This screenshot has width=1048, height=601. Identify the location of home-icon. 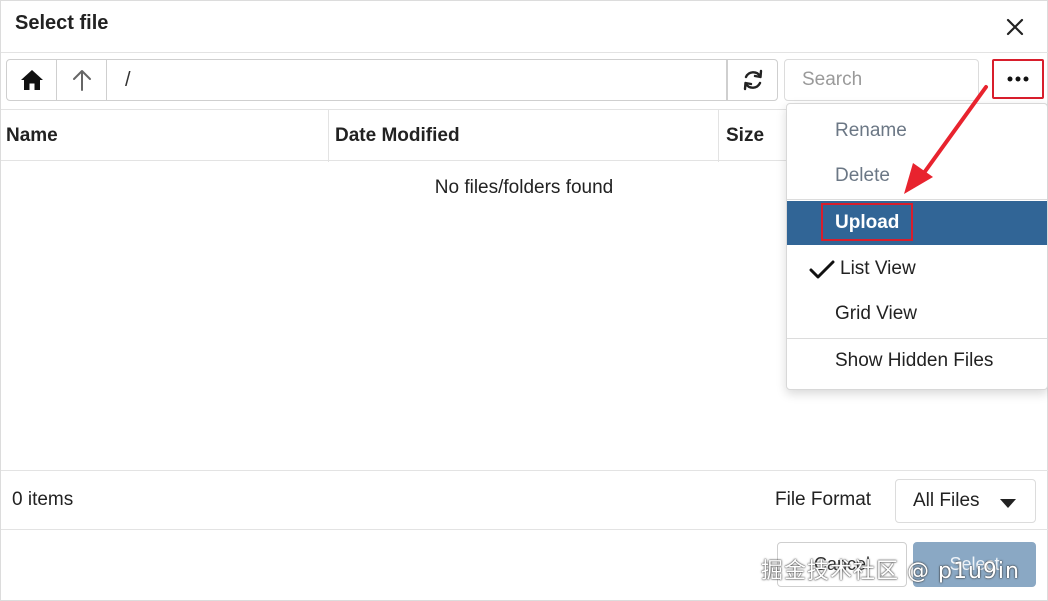
(31, 80).